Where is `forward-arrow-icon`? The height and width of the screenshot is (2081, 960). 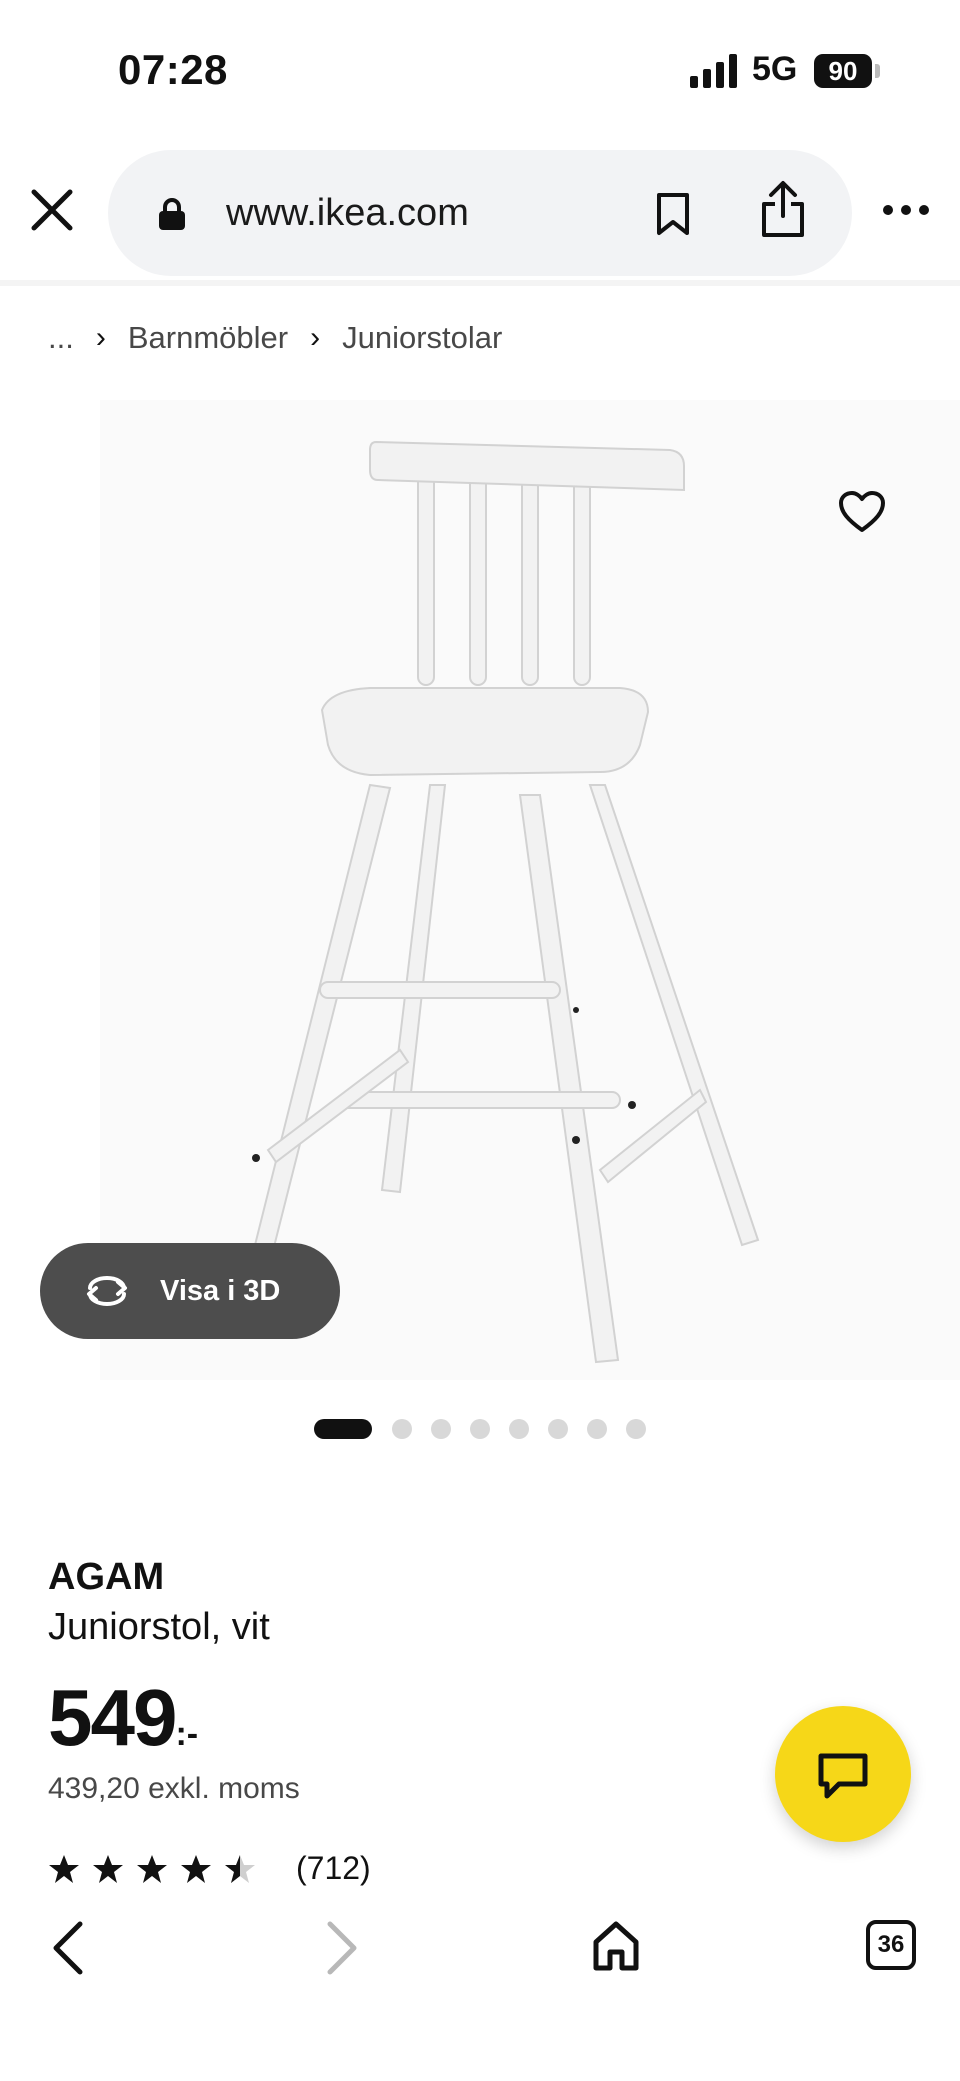 forward-arrow-icon is located at coordinates (342, 1948).